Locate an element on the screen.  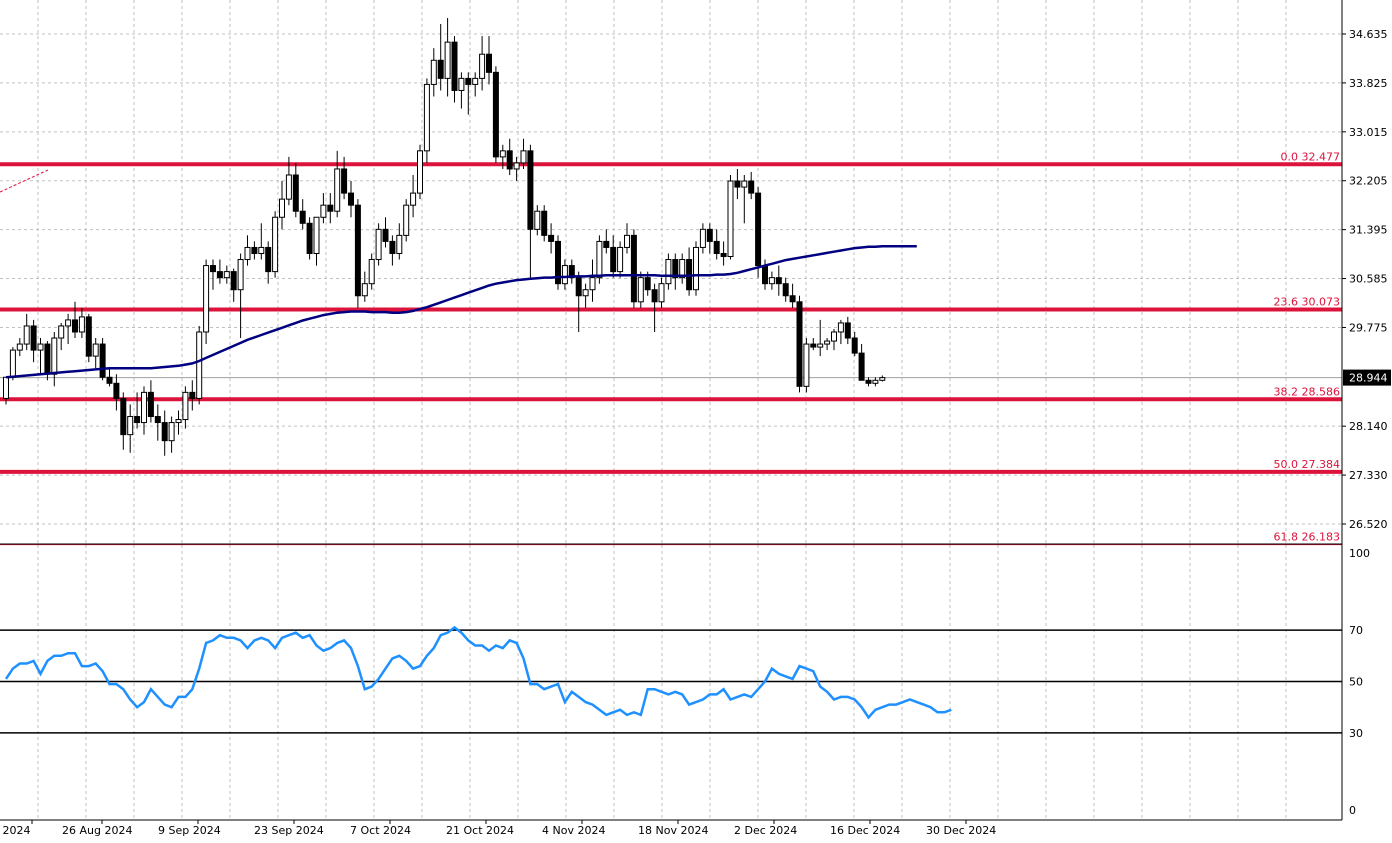
rsi-tick-label: 30 is located at coordinates (1356, 733).